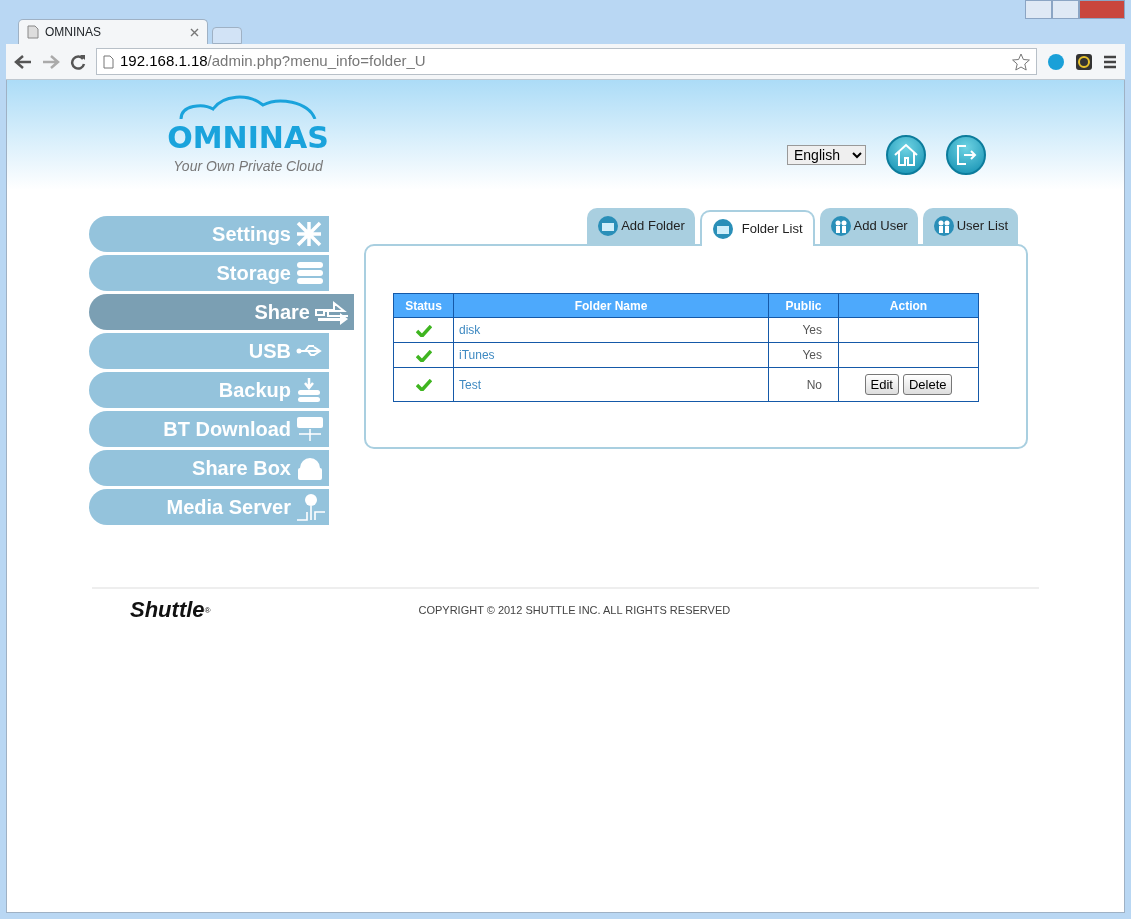  I want to click on tab: User List, so click(970, 226).